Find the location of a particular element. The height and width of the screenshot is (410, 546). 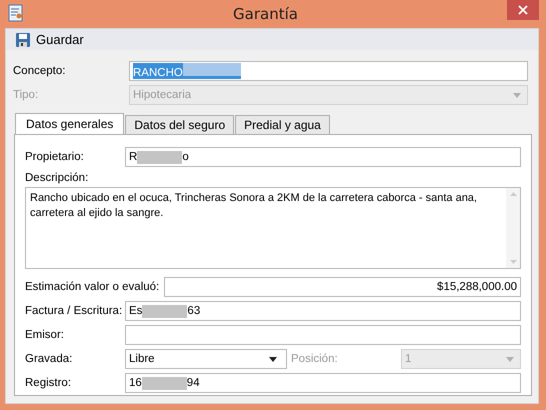

close-button is located at coordinates (523, 10).